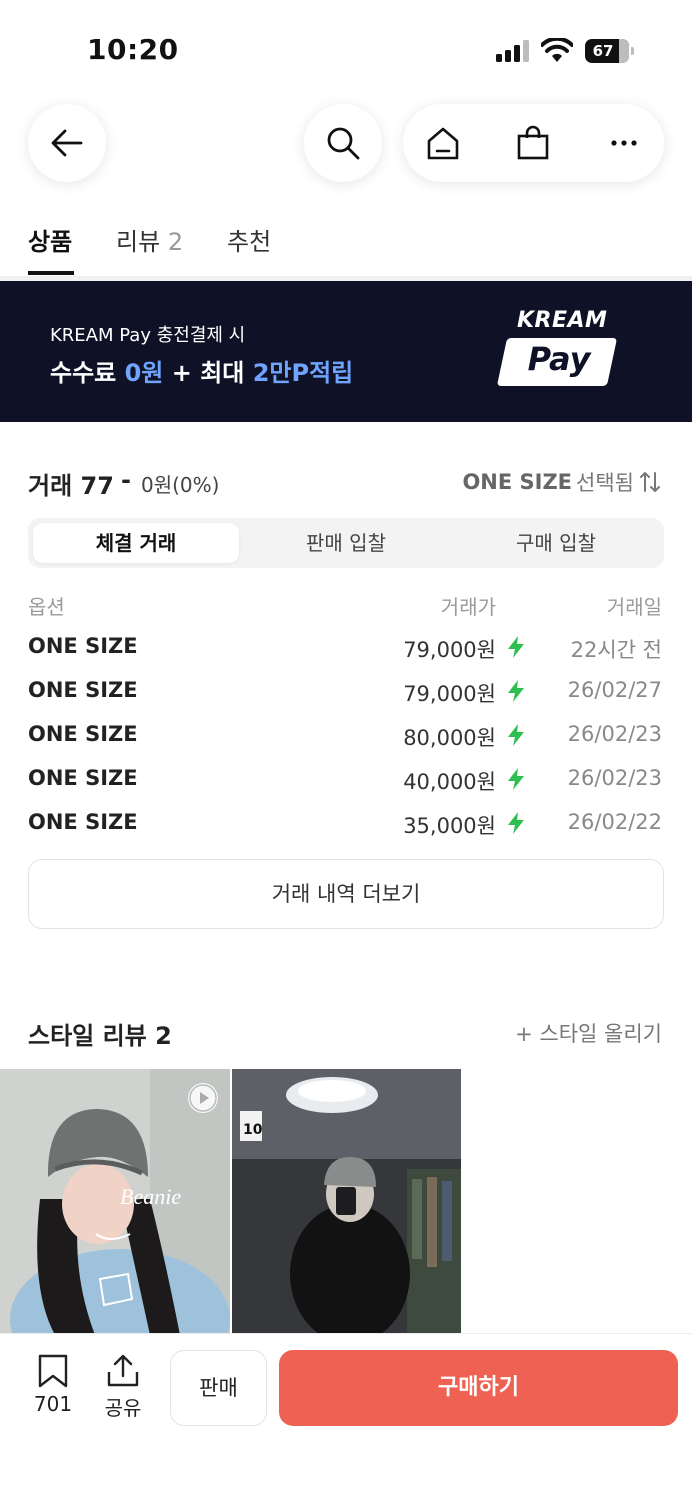 The height and width of the screenshot is (1500, 692). Describe the element at coordinates (562, 320) in the screenshot. I see `kream-logo: KREAM` at that location.